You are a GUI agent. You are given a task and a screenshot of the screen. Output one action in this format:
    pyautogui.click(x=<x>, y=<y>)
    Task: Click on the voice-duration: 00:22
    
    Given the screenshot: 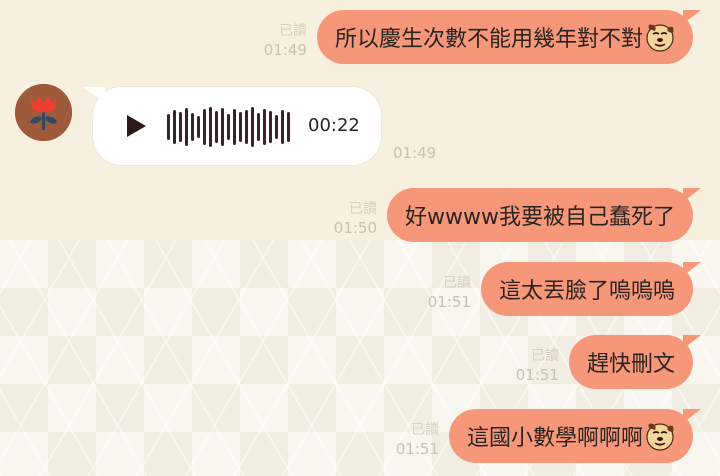 What is the action you would take?
    pyautogui.click(x=334, y=125)
    